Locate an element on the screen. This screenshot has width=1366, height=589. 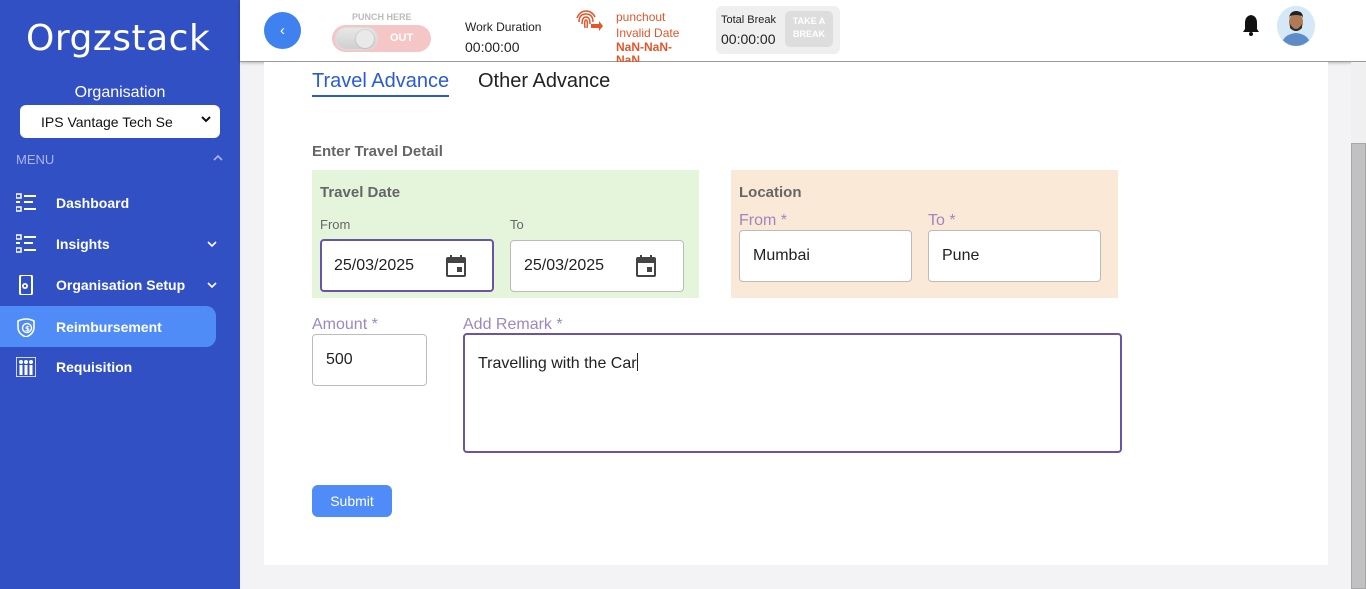
text-cursor is located at coordinates (637, 362).